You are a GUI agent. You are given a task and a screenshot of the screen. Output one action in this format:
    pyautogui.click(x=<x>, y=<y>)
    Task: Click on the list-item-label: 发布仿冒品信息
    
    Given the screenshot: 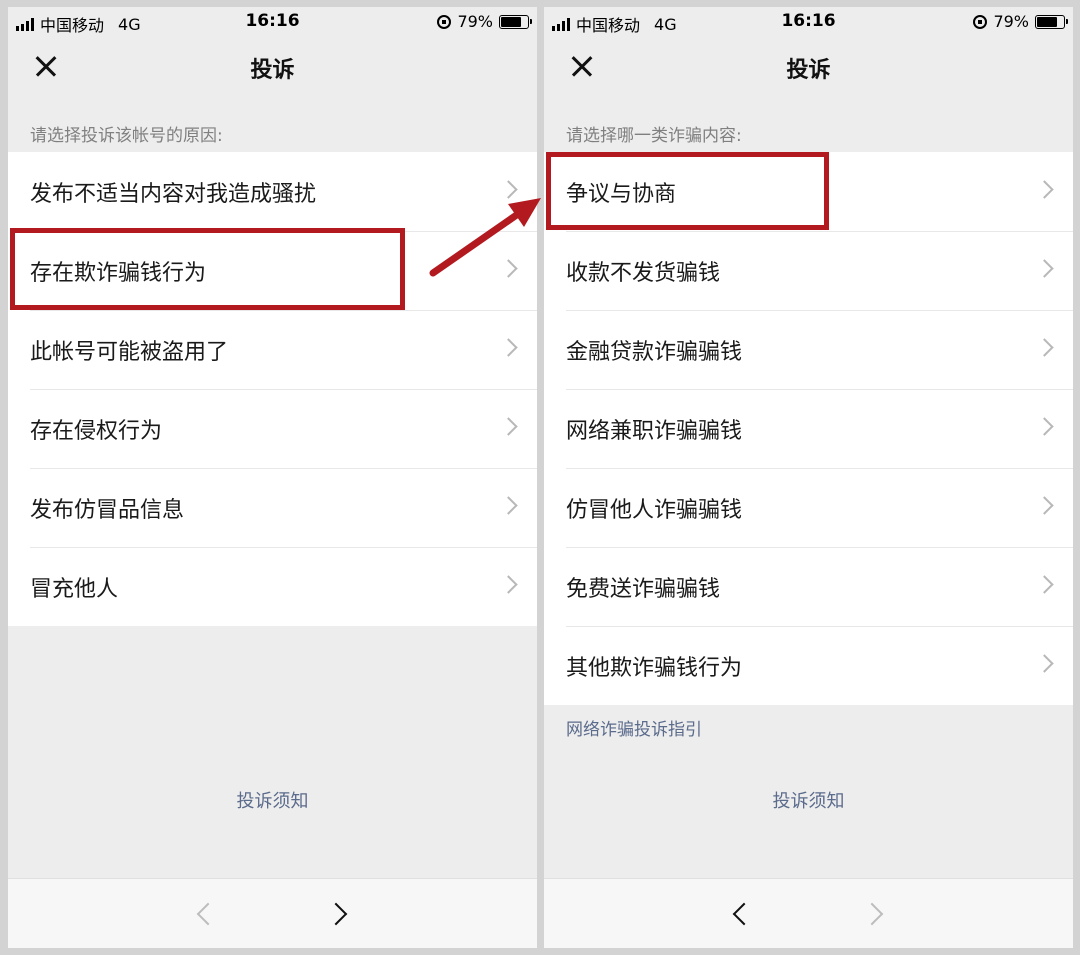 What is the action you would take?
    pyautogui.click(x=107, y=510)
    